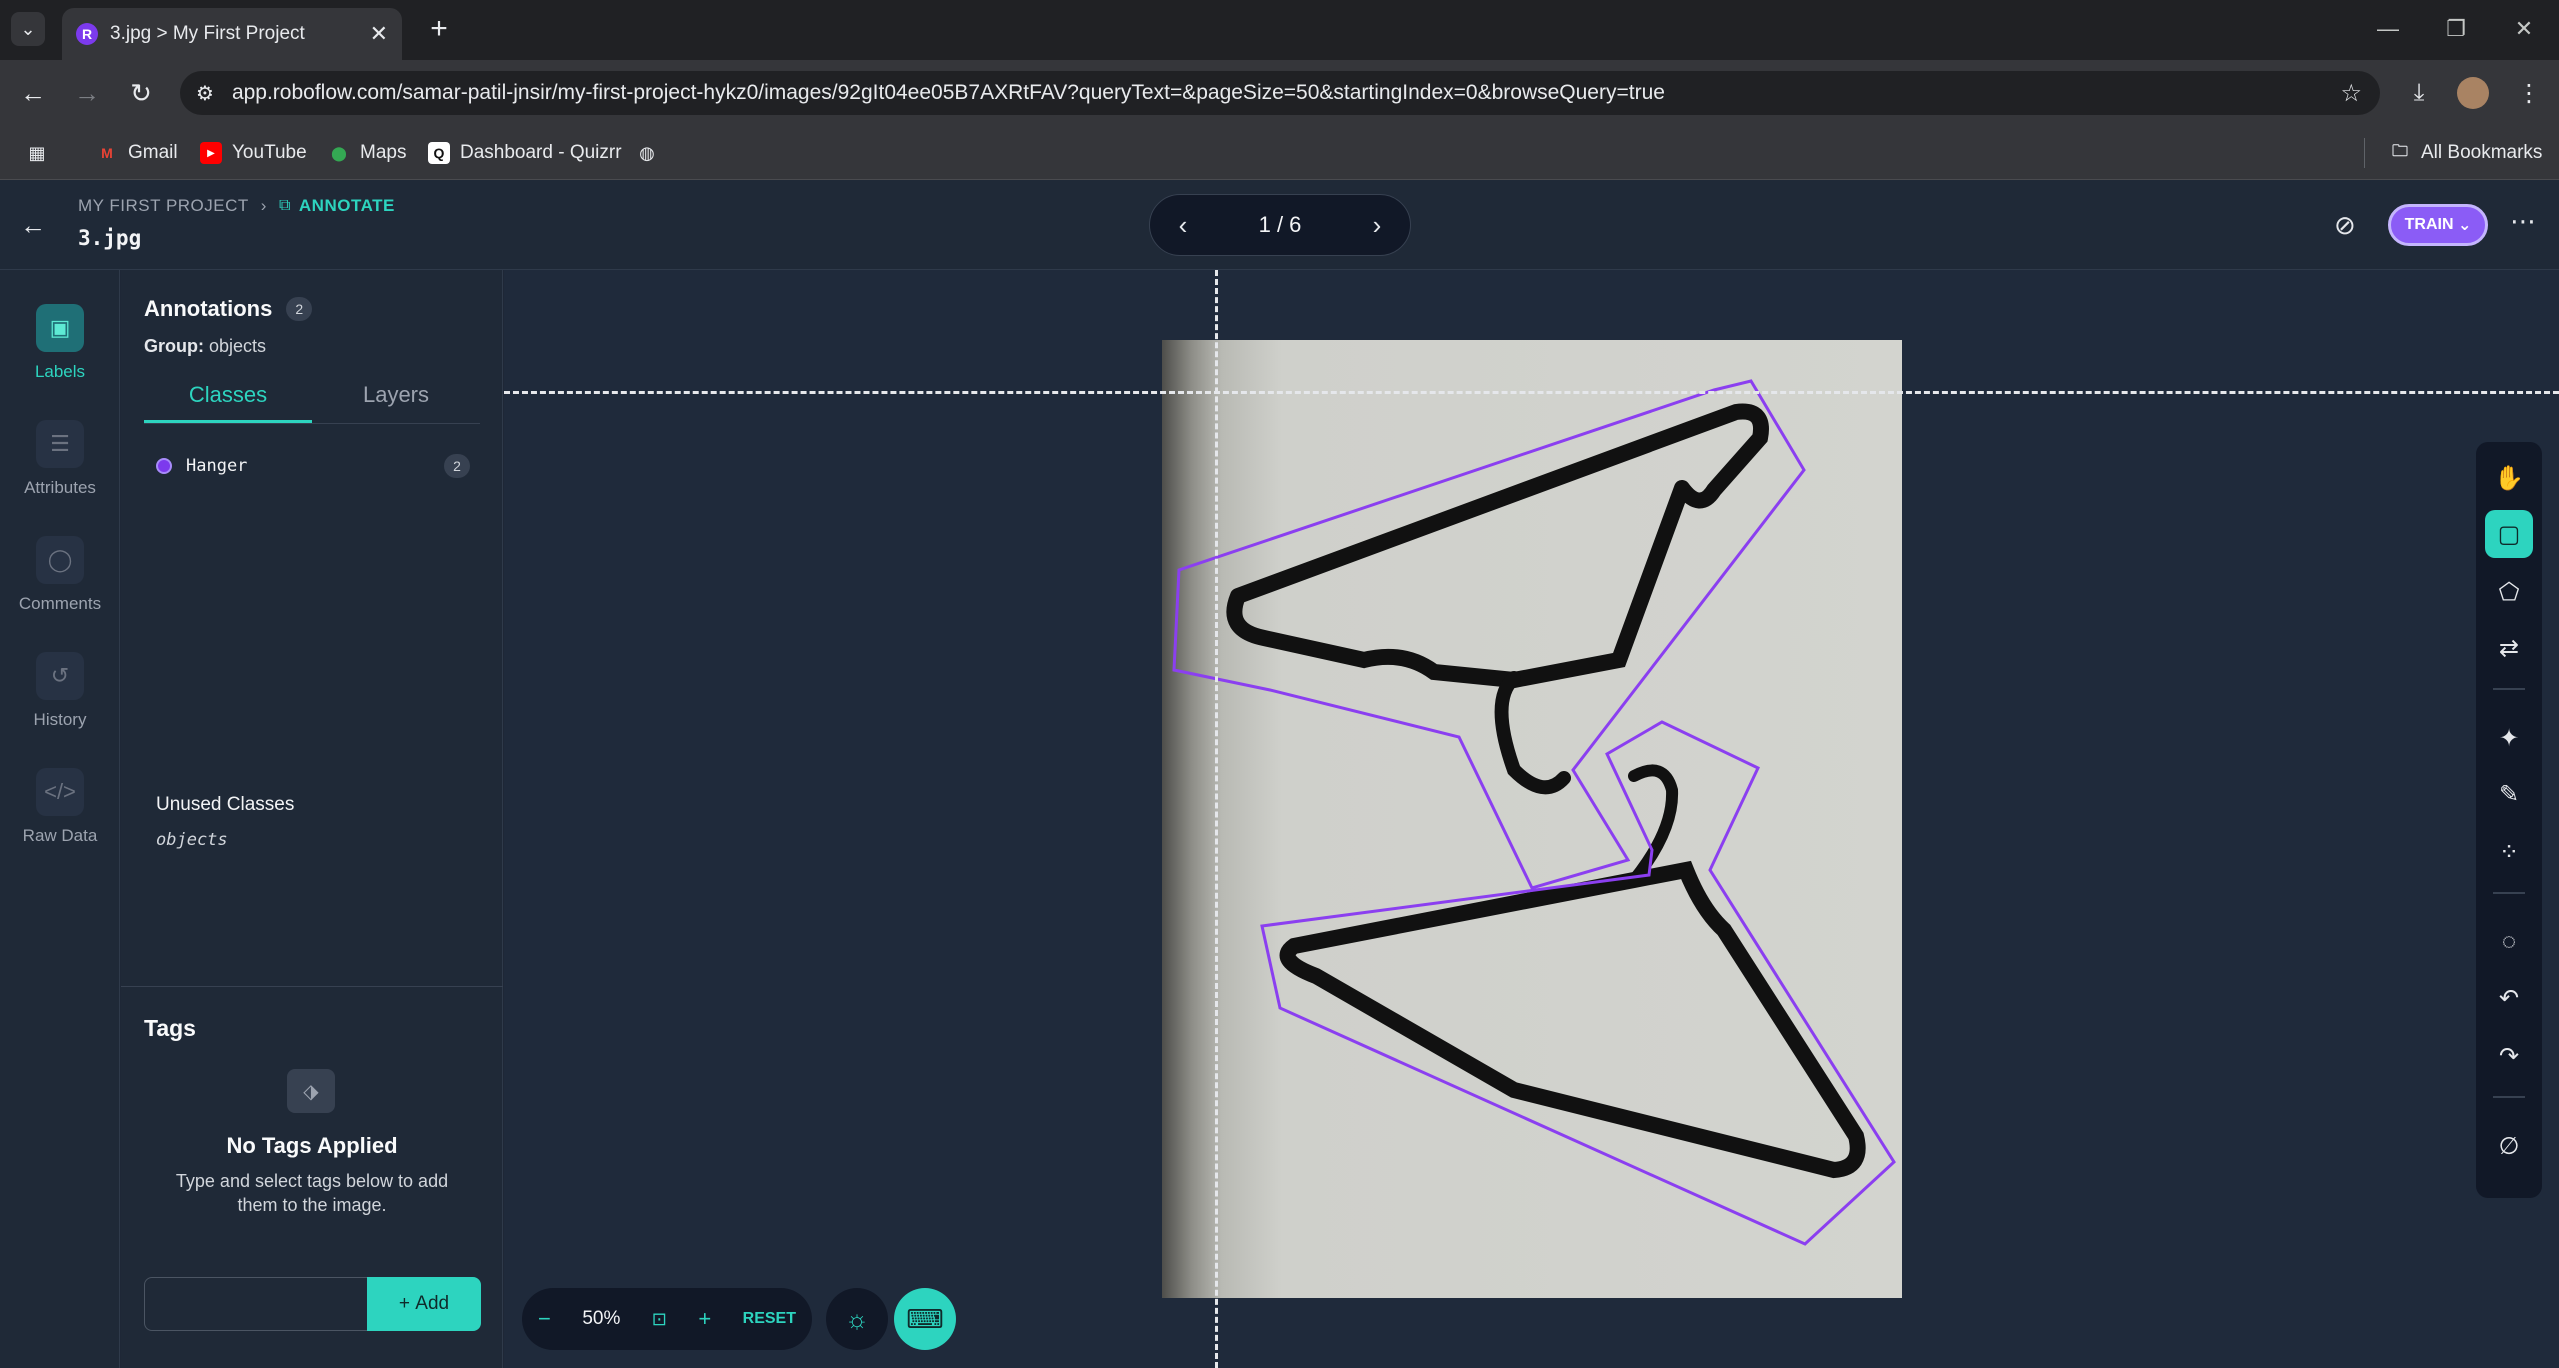  I want to click on close-tab-icon: ✕, so click(379, 34).